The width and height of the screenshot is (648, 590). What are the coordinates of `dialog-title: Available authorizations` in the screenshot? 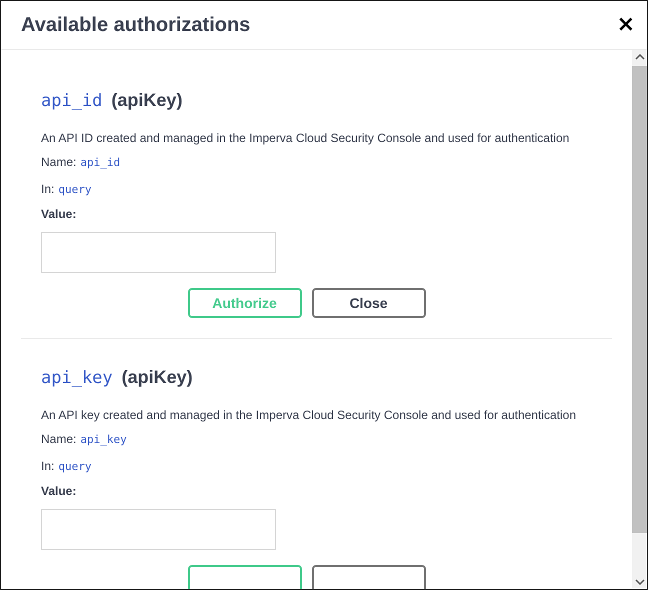 It's located at (135, 25).